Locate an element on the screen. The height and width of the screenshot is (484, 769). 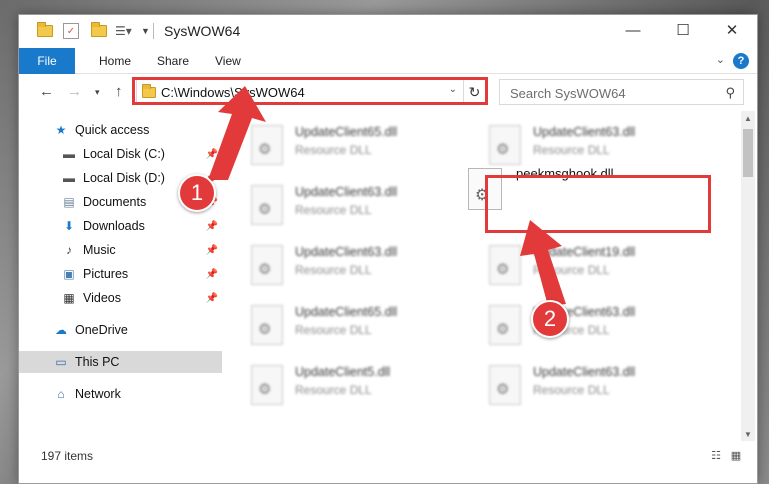
new-folder-icon is located at coordinates (99, 30).